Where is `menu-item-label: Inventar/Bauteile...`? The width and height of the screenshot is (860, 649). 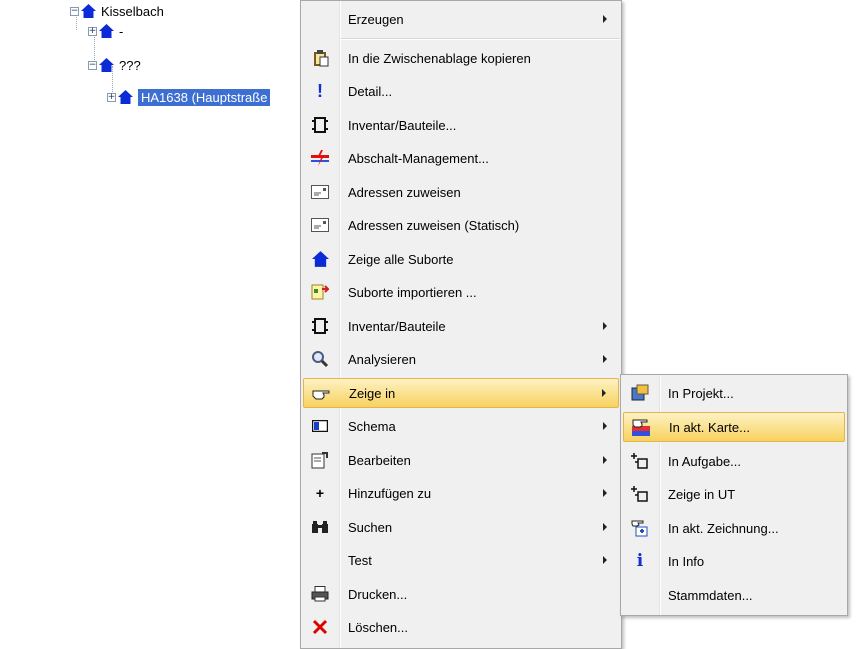 menu-item-label: Inventar/Bauteile... is located at coordinates (402, 125).